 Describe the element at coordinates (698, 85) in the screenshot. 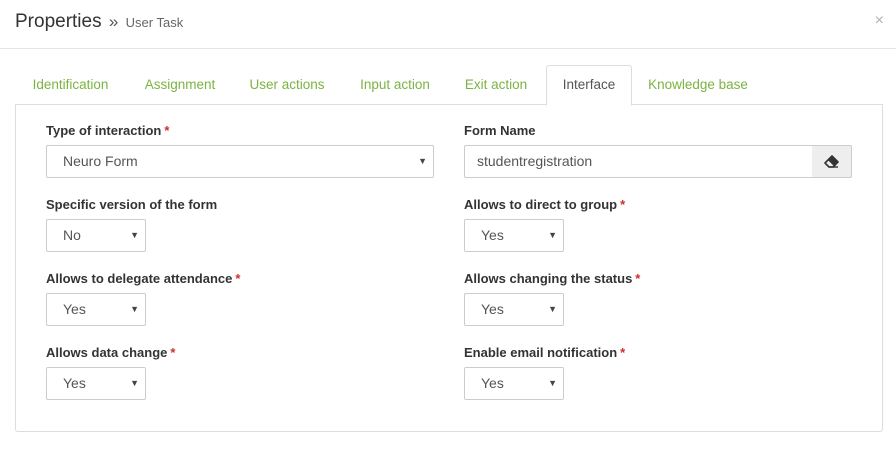

I see `tab-knowledge-base: Knowledge base` at that location.